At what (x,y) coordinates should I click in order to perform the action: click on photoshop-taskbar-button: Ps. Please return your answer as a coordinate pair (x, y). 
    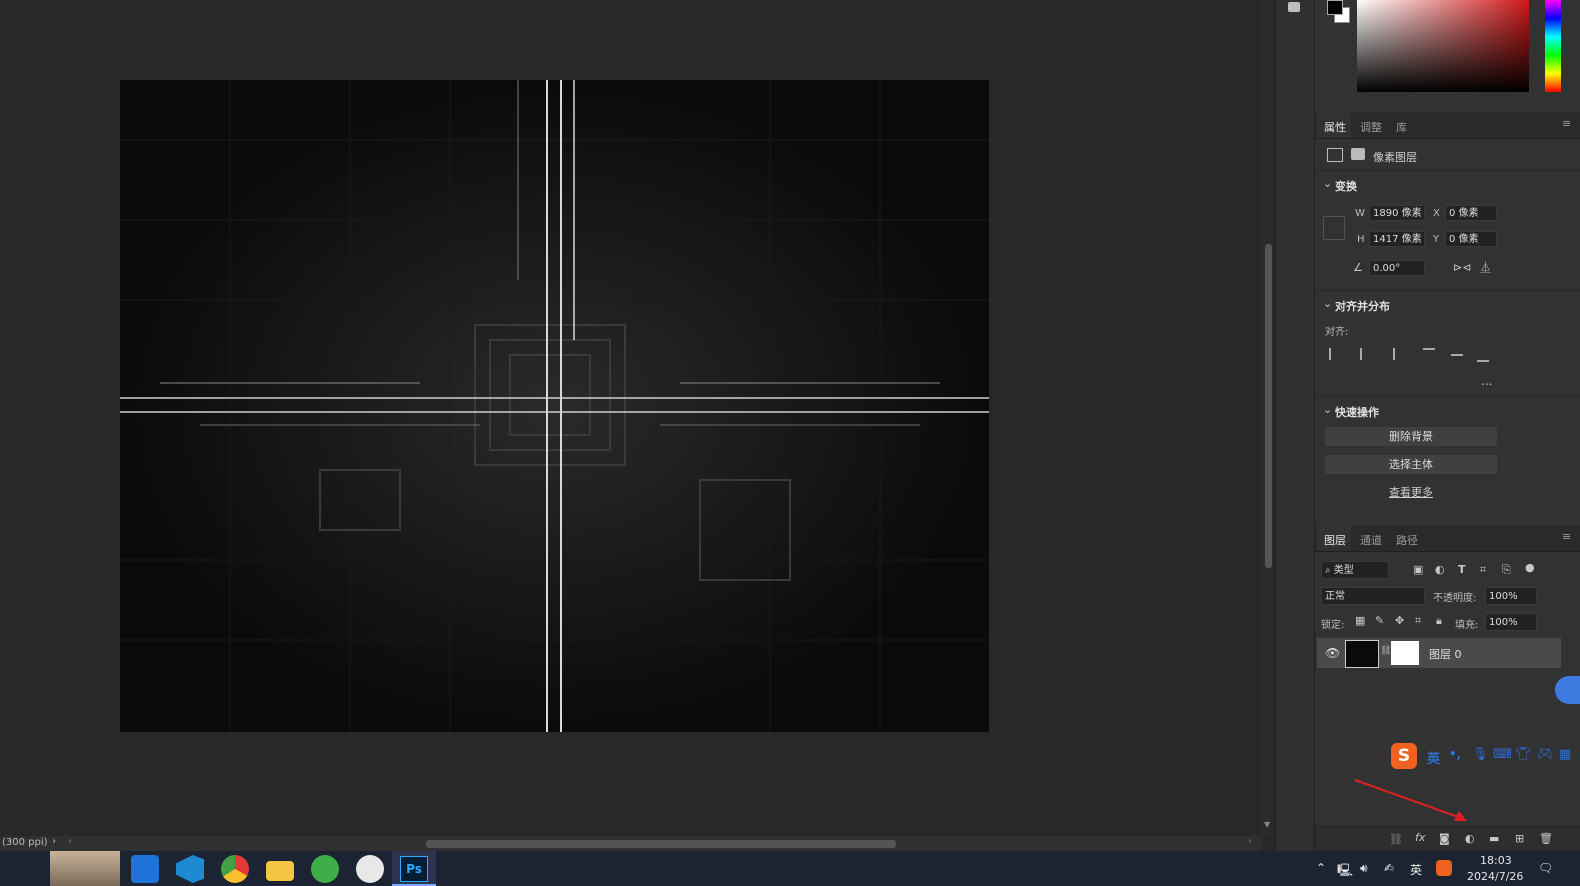
    Looking at the image, I should click on (414, 868).